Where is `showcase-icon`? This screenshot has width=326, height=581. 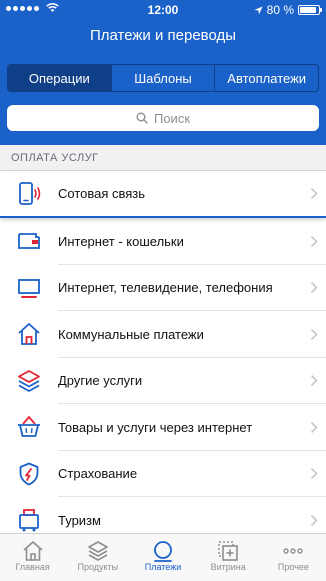
showcase-icon is located at coordinates (228, 551).